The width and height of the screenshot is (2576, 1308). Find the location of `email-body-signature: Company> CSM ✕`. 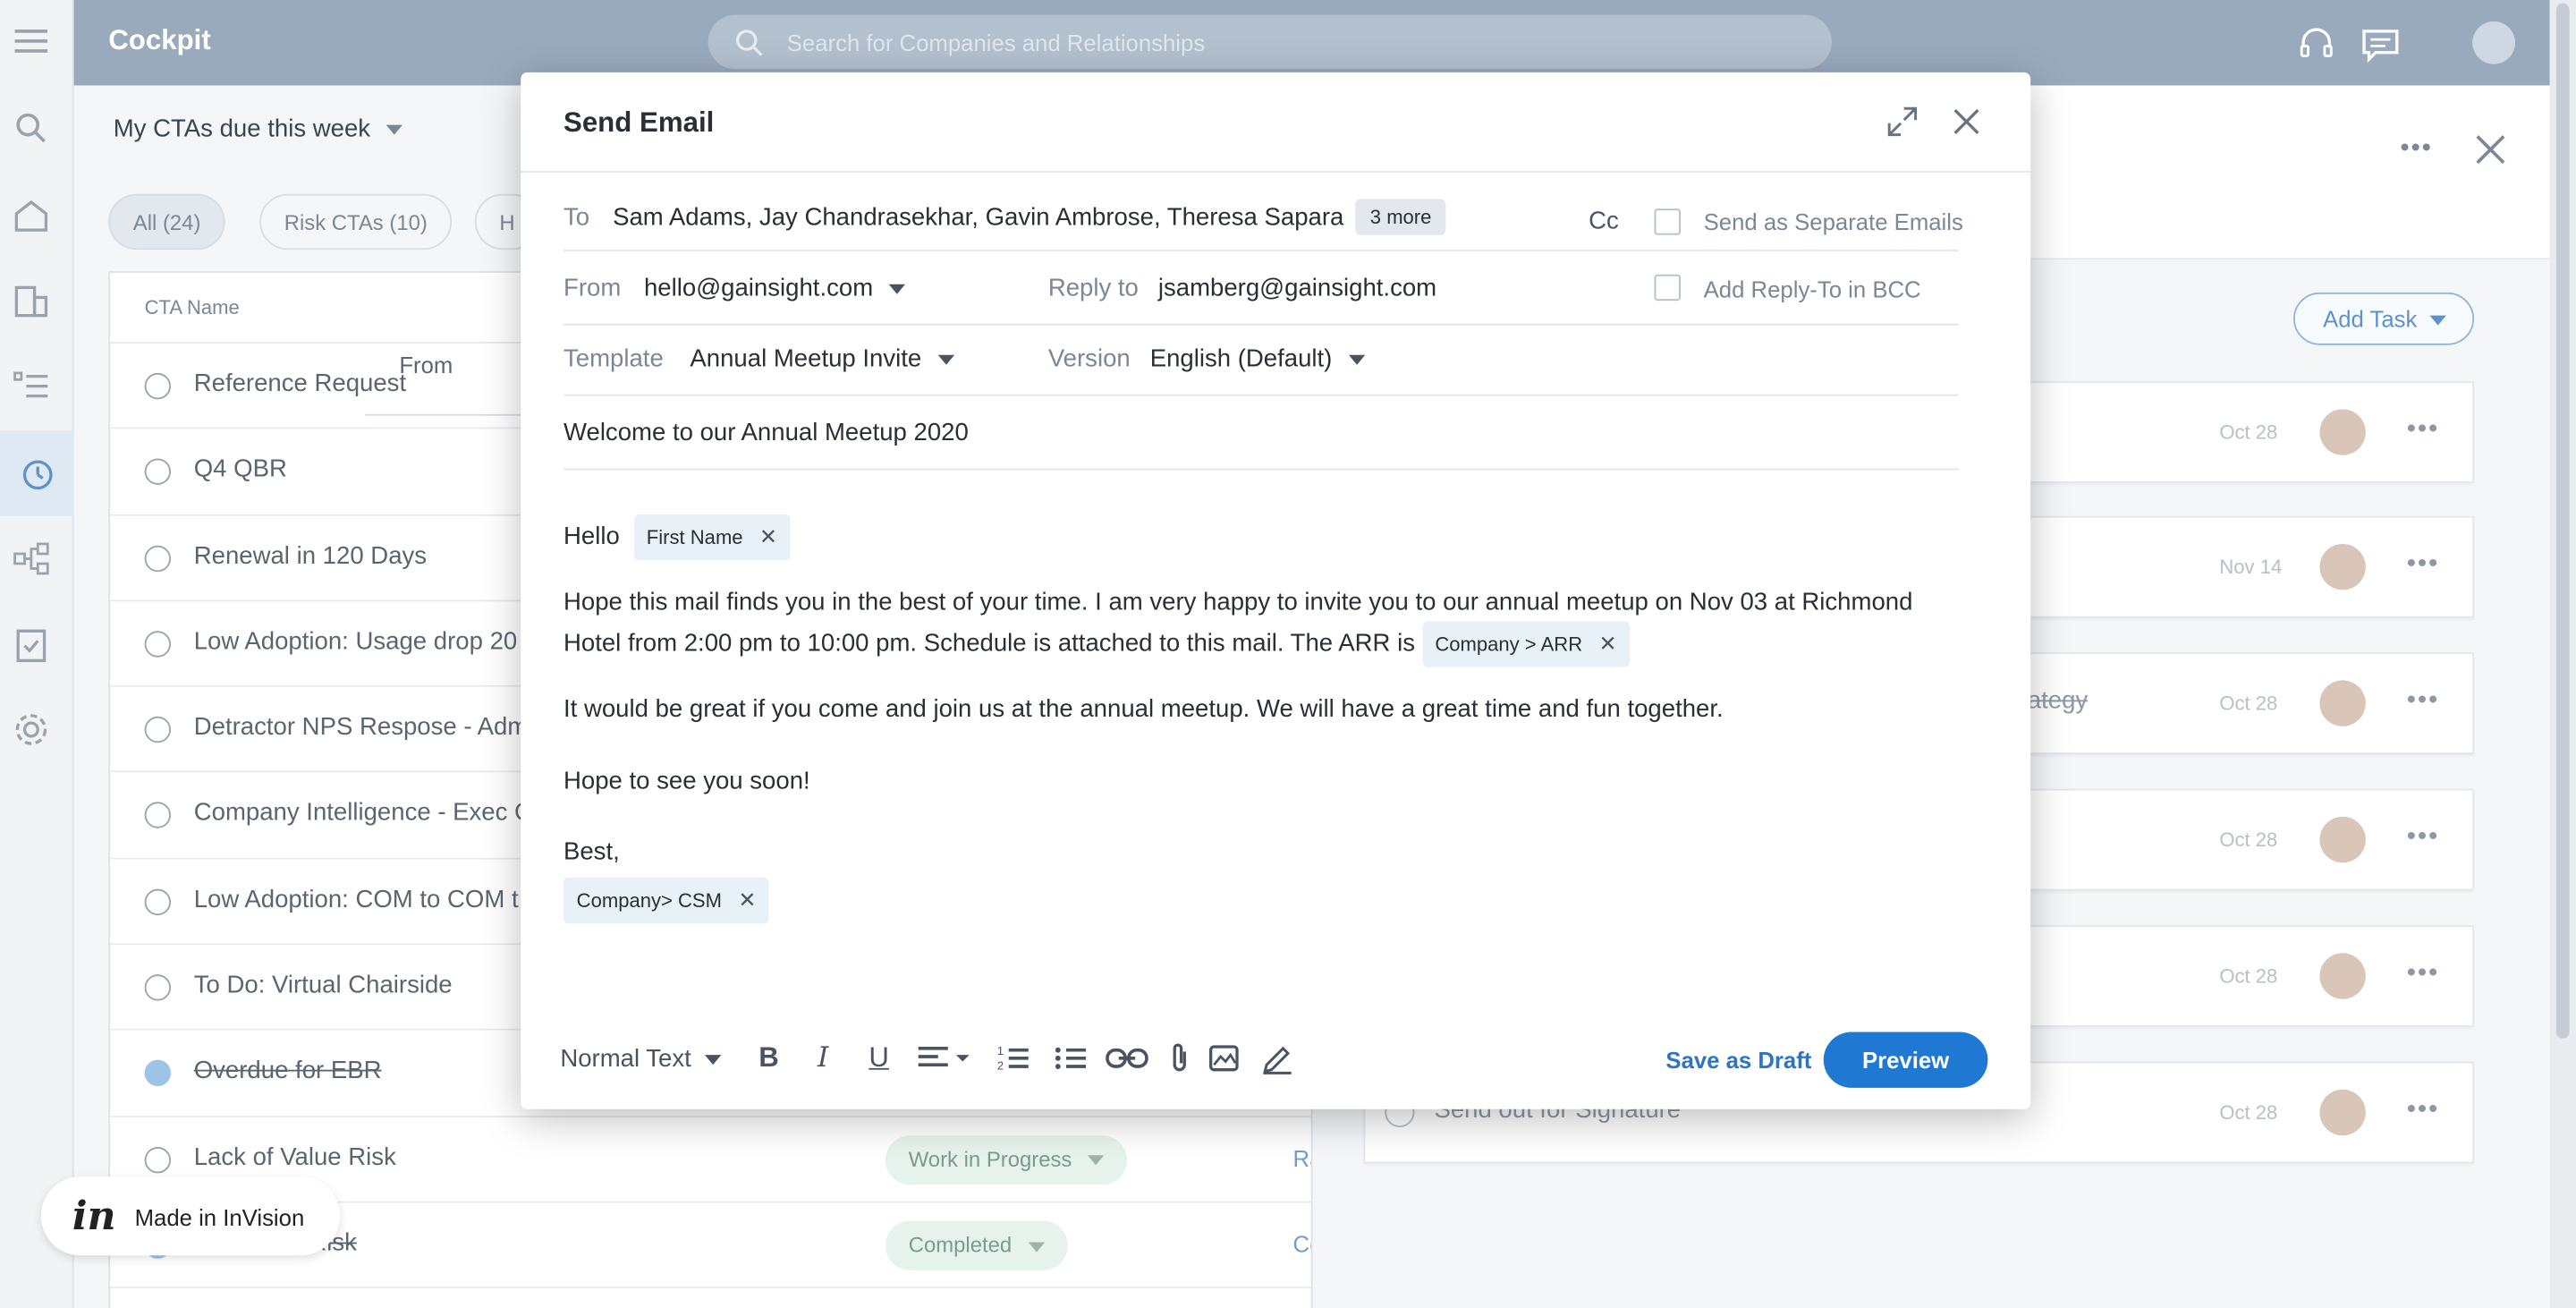

email-body-signature: Company> CSM ✕ is located at coordinates (1260, 900).